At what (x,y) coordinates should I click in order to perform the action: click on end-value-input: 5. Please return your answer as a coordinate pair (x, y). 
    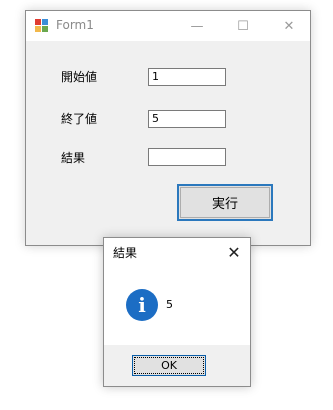
    Looking at the image, I should click on (187, 119).